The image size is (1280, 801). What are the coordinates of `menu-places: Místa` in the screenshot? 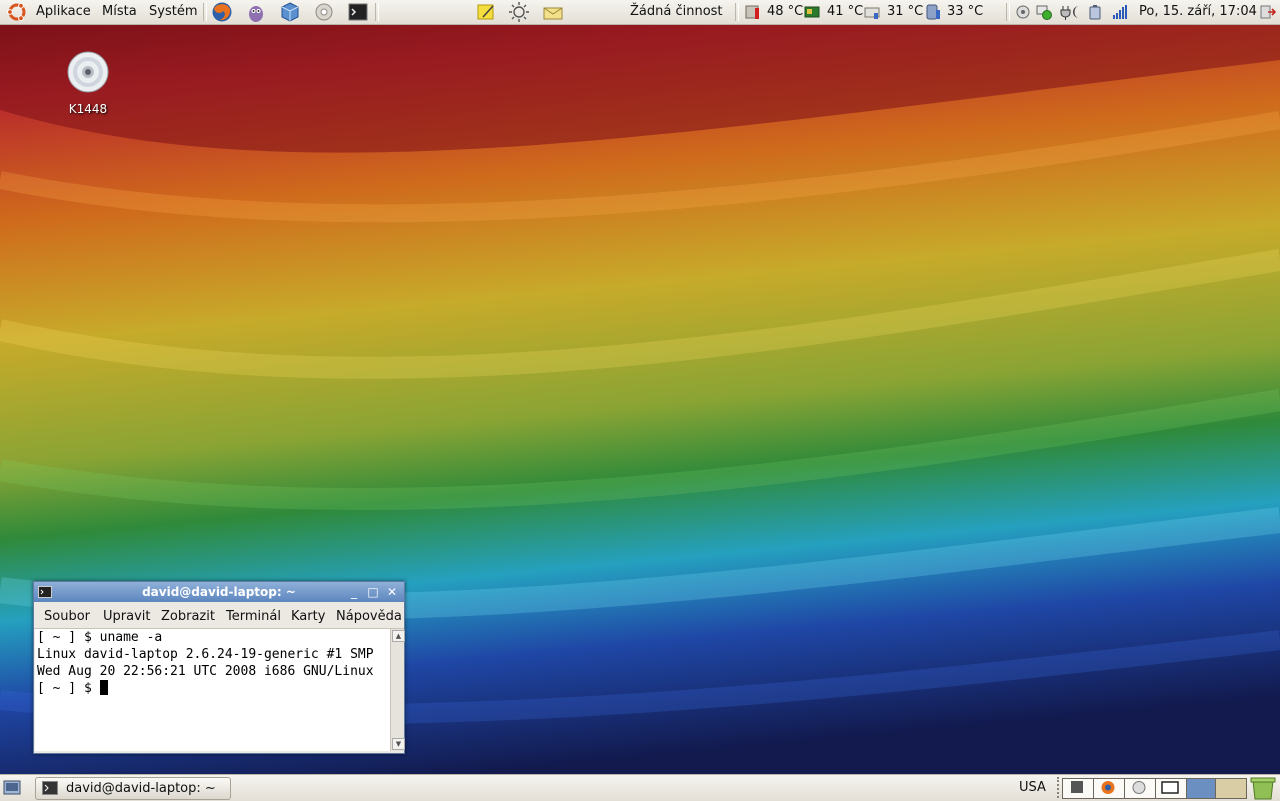 It's located at (119, 11).